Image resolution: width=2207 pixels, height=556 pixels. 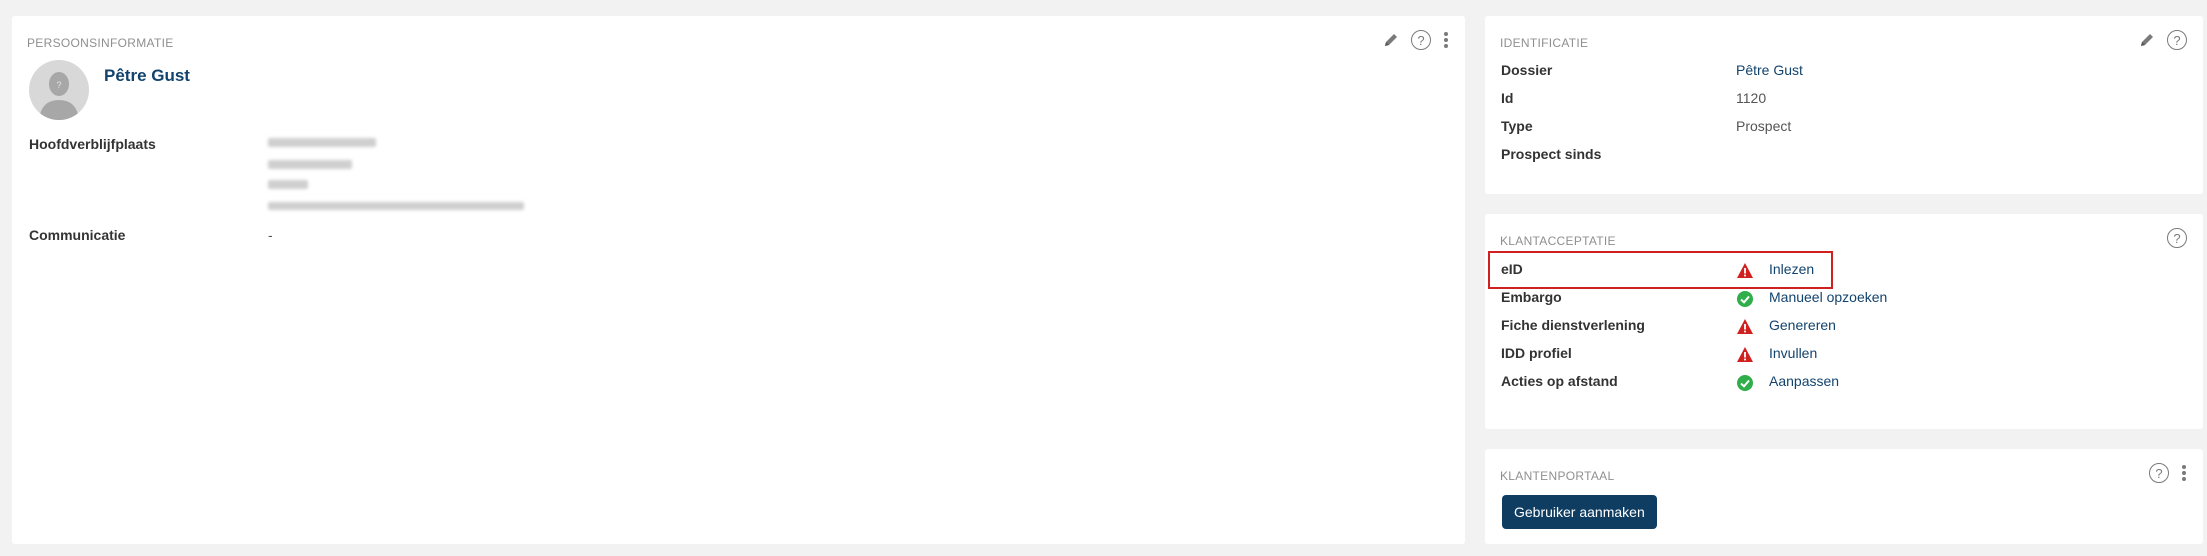 I want to click on ident-label: Prospect sinds, so click(x=1551, y=154).